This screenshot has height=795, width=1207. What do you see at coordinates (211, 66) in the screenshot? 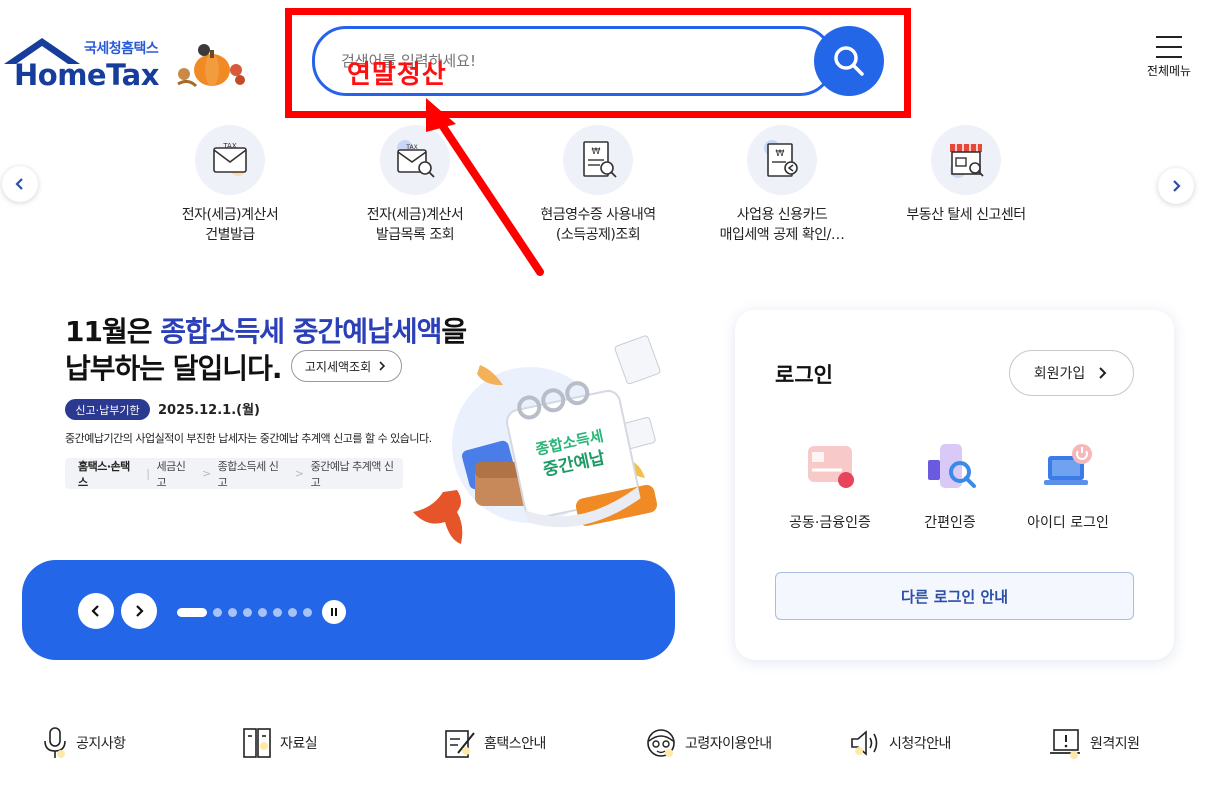
I see `pumpkin-decoration-icon` at bounding box center [211, 66].